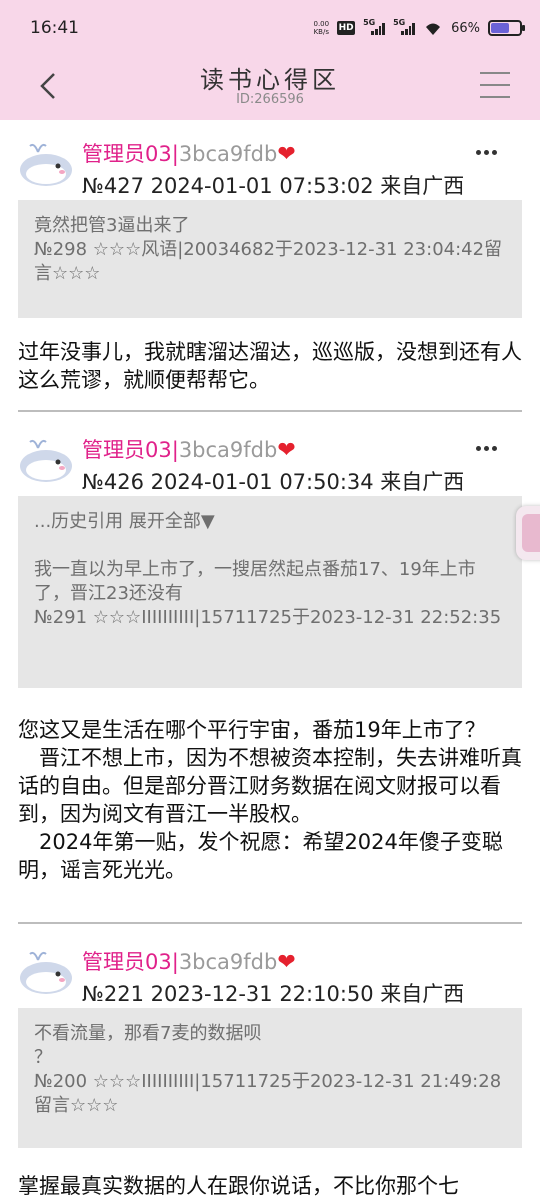 The image size is (540, 1200). Describe the element at coordinates (273, 482) in the screenshot. I see `post-meta: №426 2024-01-01 07:50:34 来自广西` at that location.